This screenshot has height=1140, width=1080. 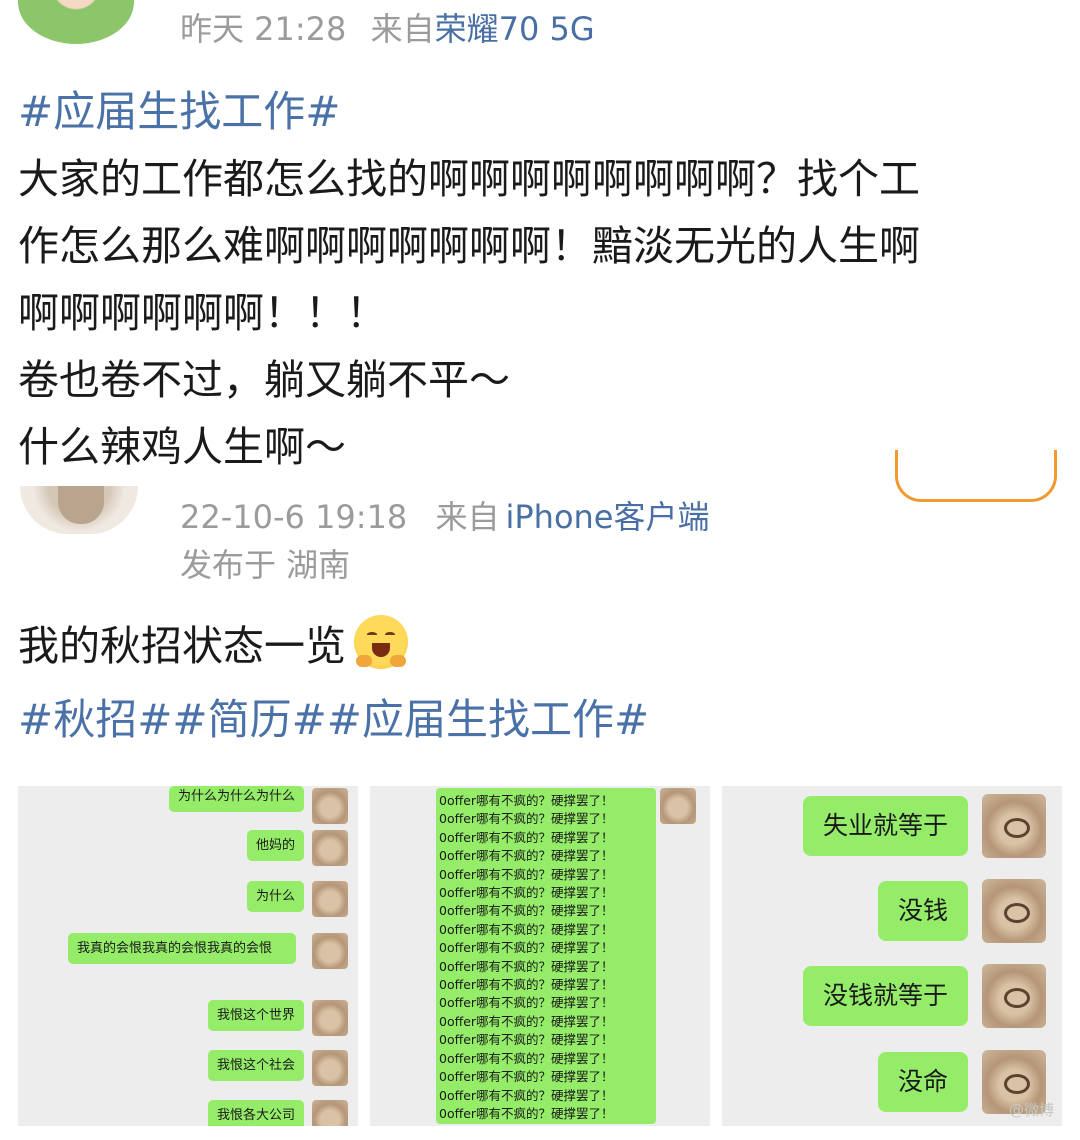 What do you see at coordinates (469, 246) in the screenshot?
I see `post-text-line: 作怎么那么难啊啊啊啊啊啊啊！黯淡无光的人生啊` at bounding box center [469, 246].